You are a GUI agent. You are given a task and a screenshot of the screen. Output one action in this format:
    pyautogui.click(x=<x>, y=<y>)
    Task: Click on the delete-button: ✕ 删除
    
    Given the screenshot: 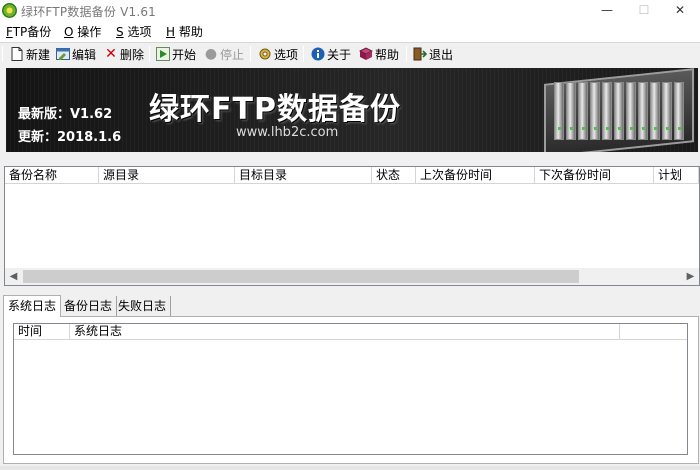 What is the action you would take?
    pyautogui.click(x=124, y=54)
    